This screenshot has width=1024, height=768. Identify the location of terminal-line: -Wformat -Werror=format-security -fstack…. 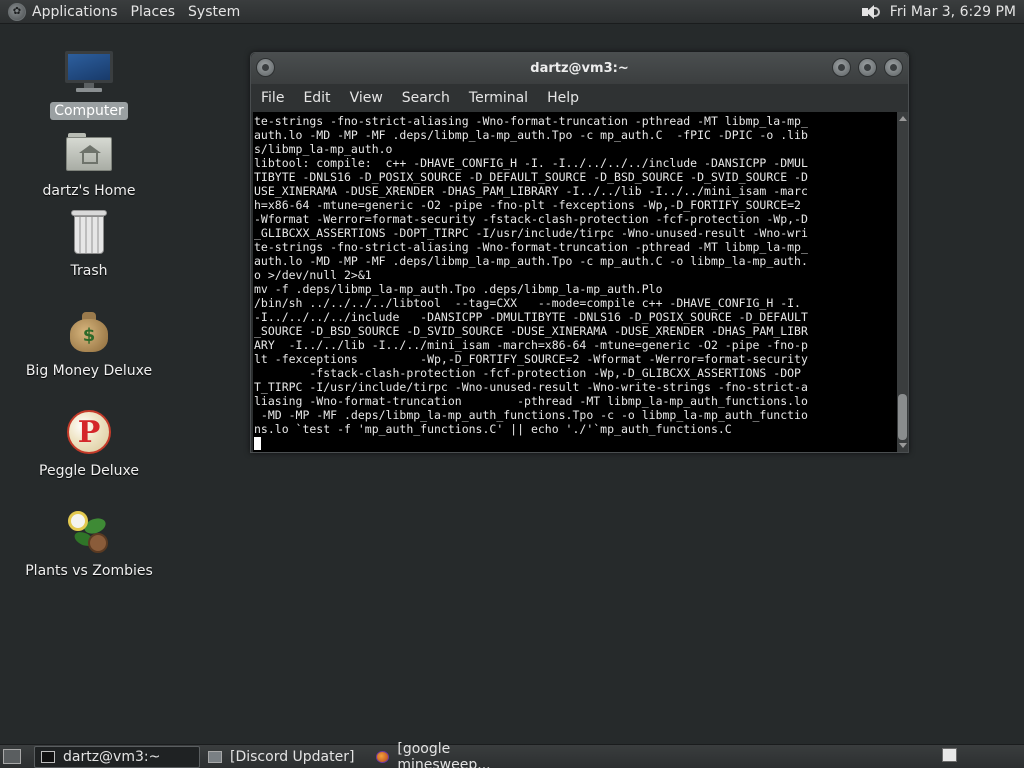
(531, 219).